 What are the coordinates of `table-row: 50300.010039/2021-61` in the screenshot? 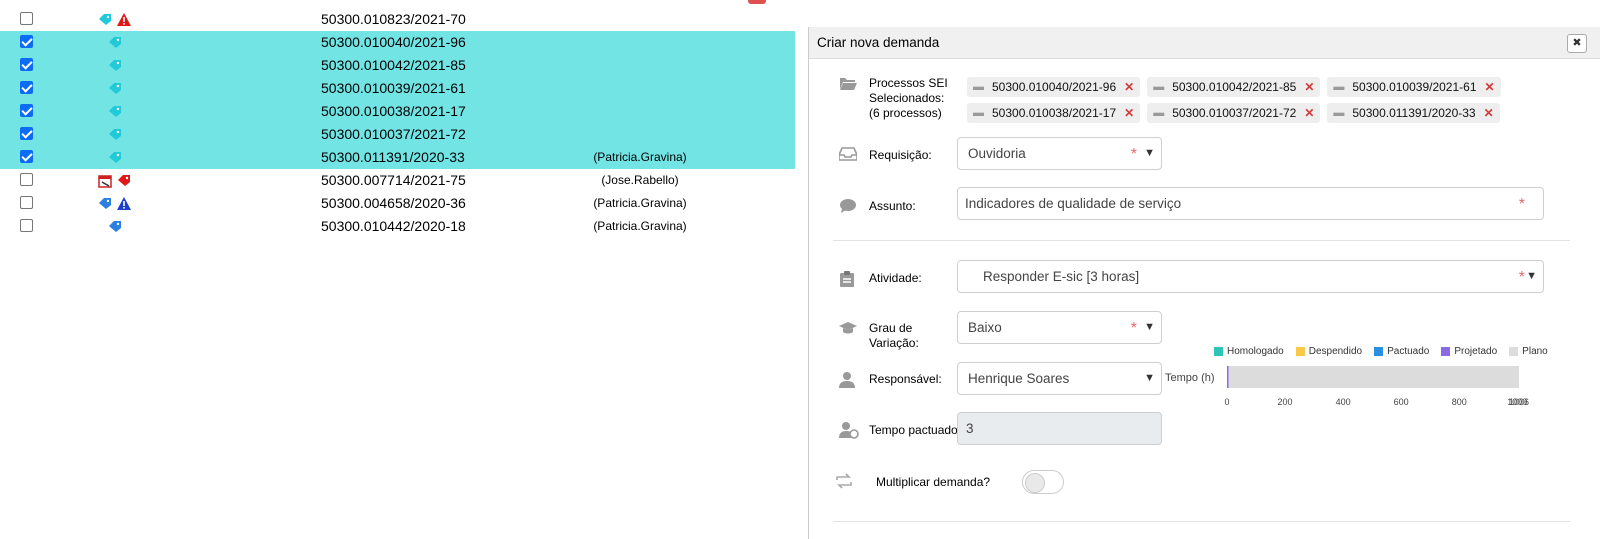 It's located at (397, 88).